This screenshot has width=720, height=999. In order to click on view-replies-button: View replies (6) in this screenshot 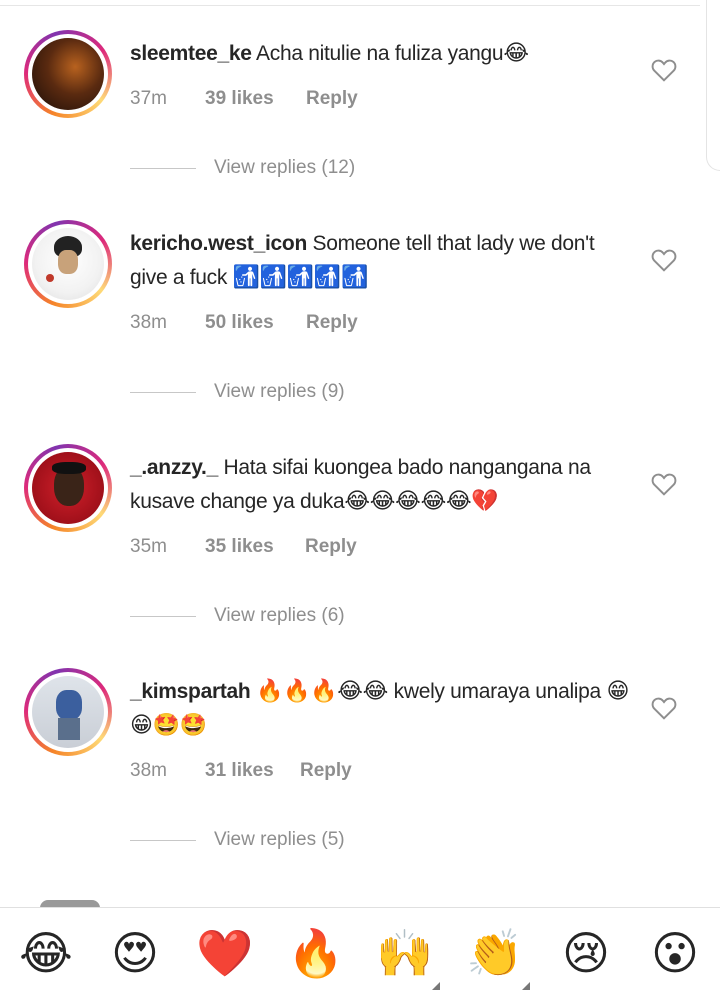, I will do `click(237, 616)`.